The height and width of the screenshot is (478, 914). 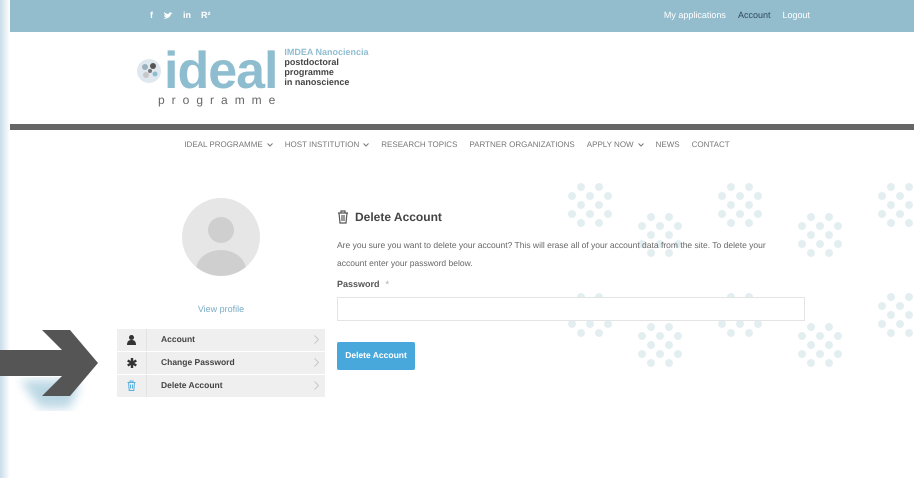 I want to click on nav-item: HOST INSTITUTION, so click(x=327, y=145).